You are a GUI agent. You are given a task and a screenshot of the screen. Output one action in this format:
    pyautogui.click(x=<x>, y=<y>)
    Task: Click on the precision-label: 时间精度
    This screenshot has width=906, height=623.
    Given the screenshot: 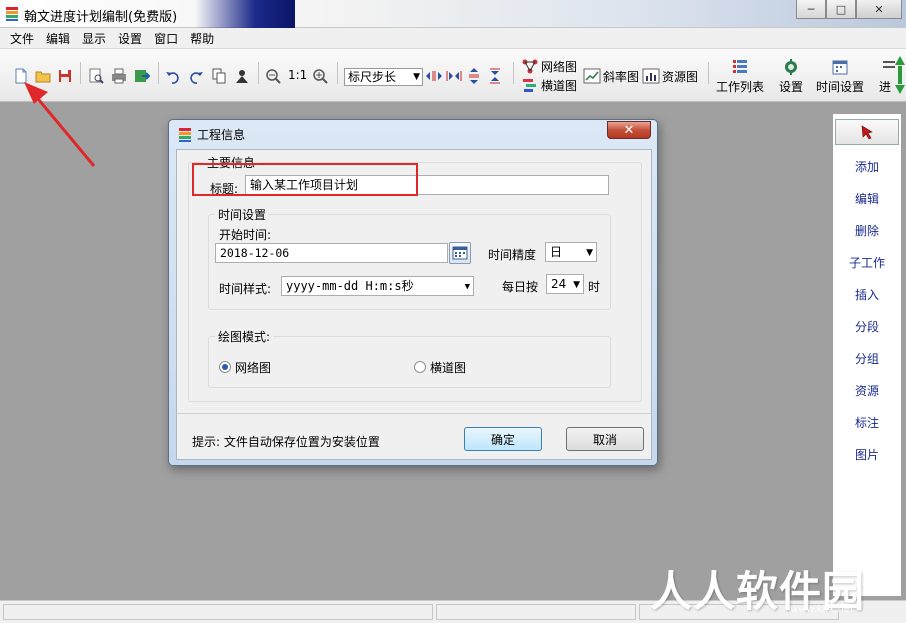 What is the action you would take?
    pyautogui.click(x=512, y=255)
    